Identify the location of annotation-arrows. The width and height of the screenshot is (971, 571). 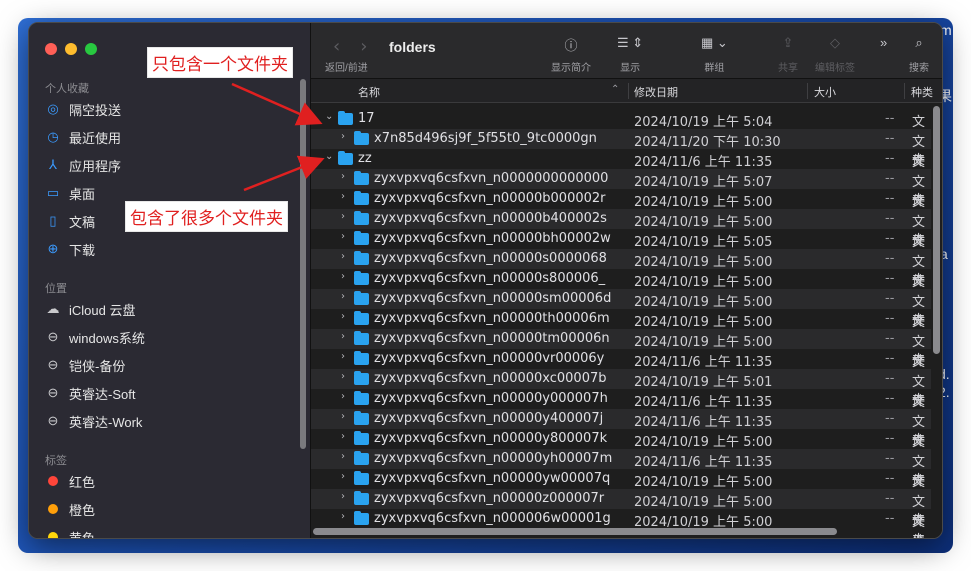
(278, 137).